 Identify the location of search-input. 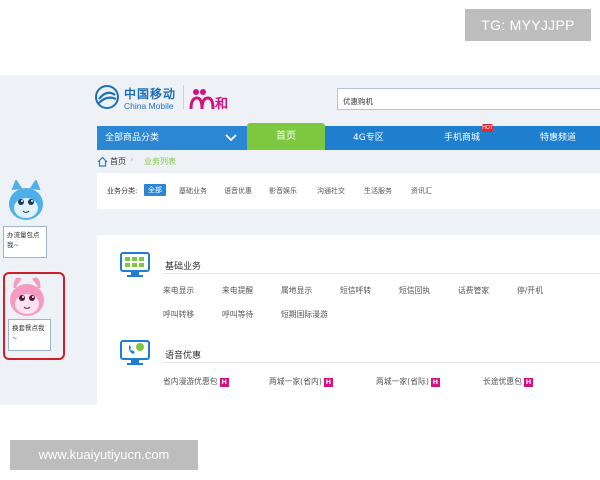
(469, 101).